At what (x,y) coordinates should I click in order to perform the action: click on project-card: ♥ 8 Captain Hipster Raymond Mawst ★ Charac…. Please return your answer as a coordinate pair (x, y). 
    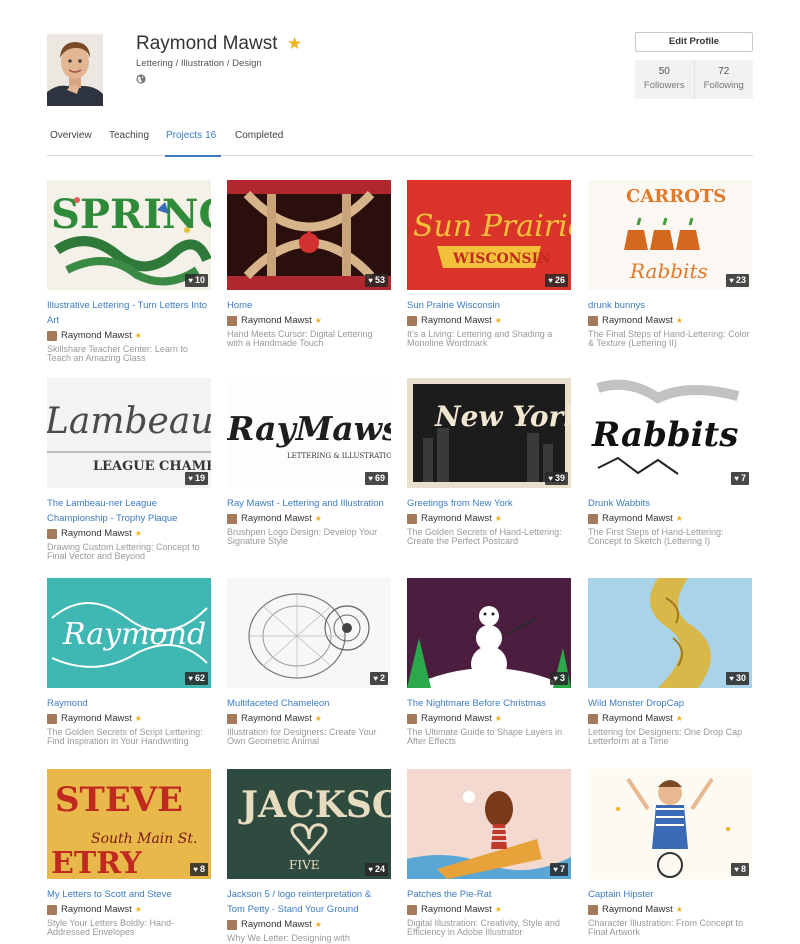
    Looking at the image, I should click on (670, 853).